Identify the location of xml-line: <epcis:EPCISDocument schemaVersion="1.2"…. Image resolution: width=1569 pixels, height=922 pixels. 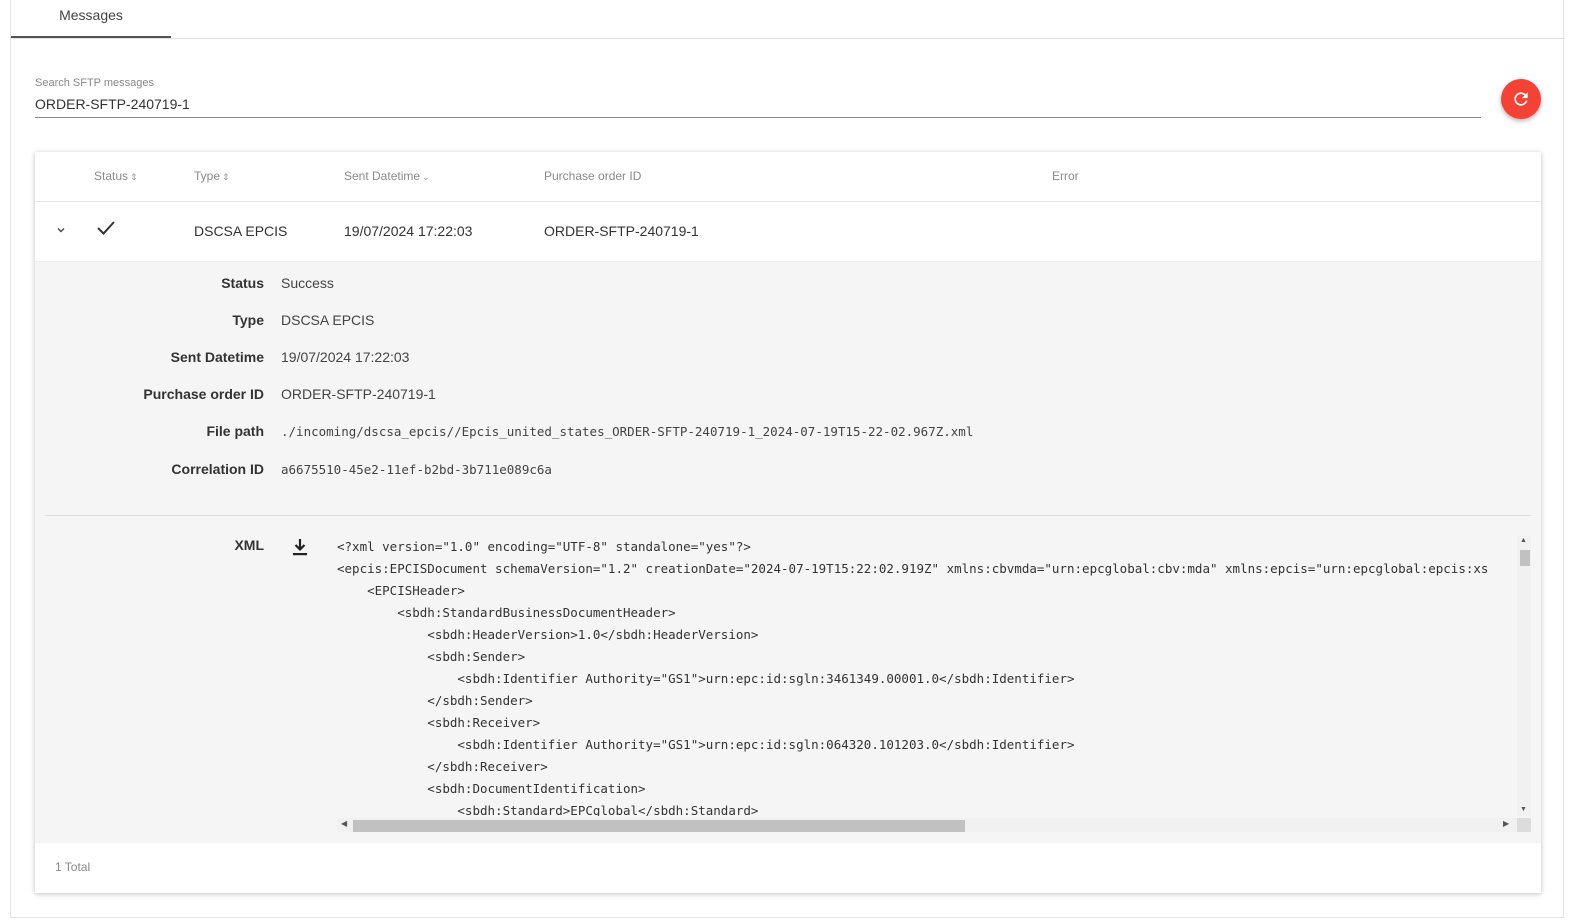
(913, 568).